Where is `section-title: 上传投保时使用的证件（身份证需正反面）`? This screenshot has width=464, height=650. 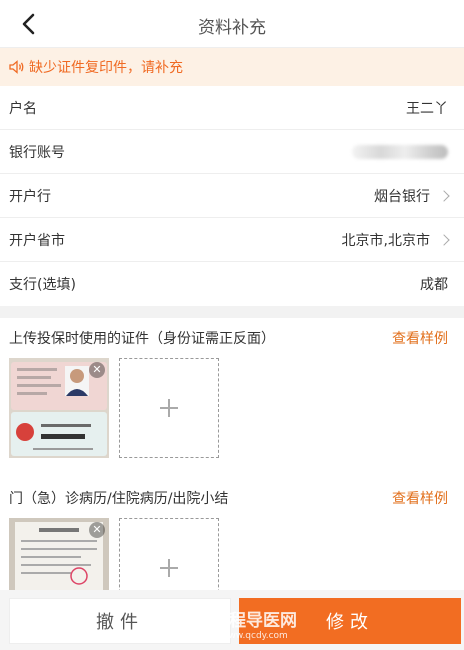
section-title: 上传投保时使用的证件（身份证需正反面） is located at coordinates (142, 339).